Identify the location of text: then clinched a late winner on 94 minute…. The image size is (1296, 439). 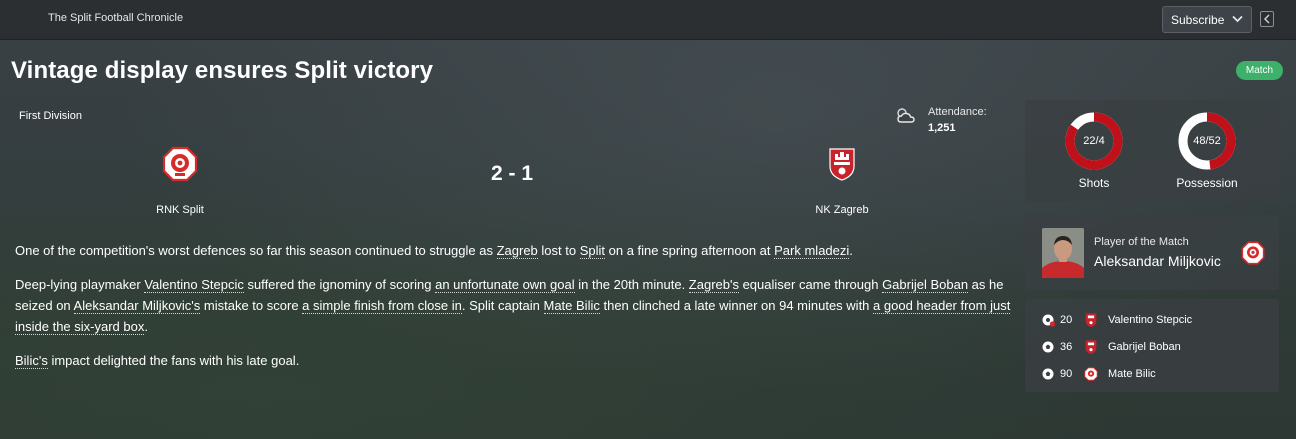
(736, 305).